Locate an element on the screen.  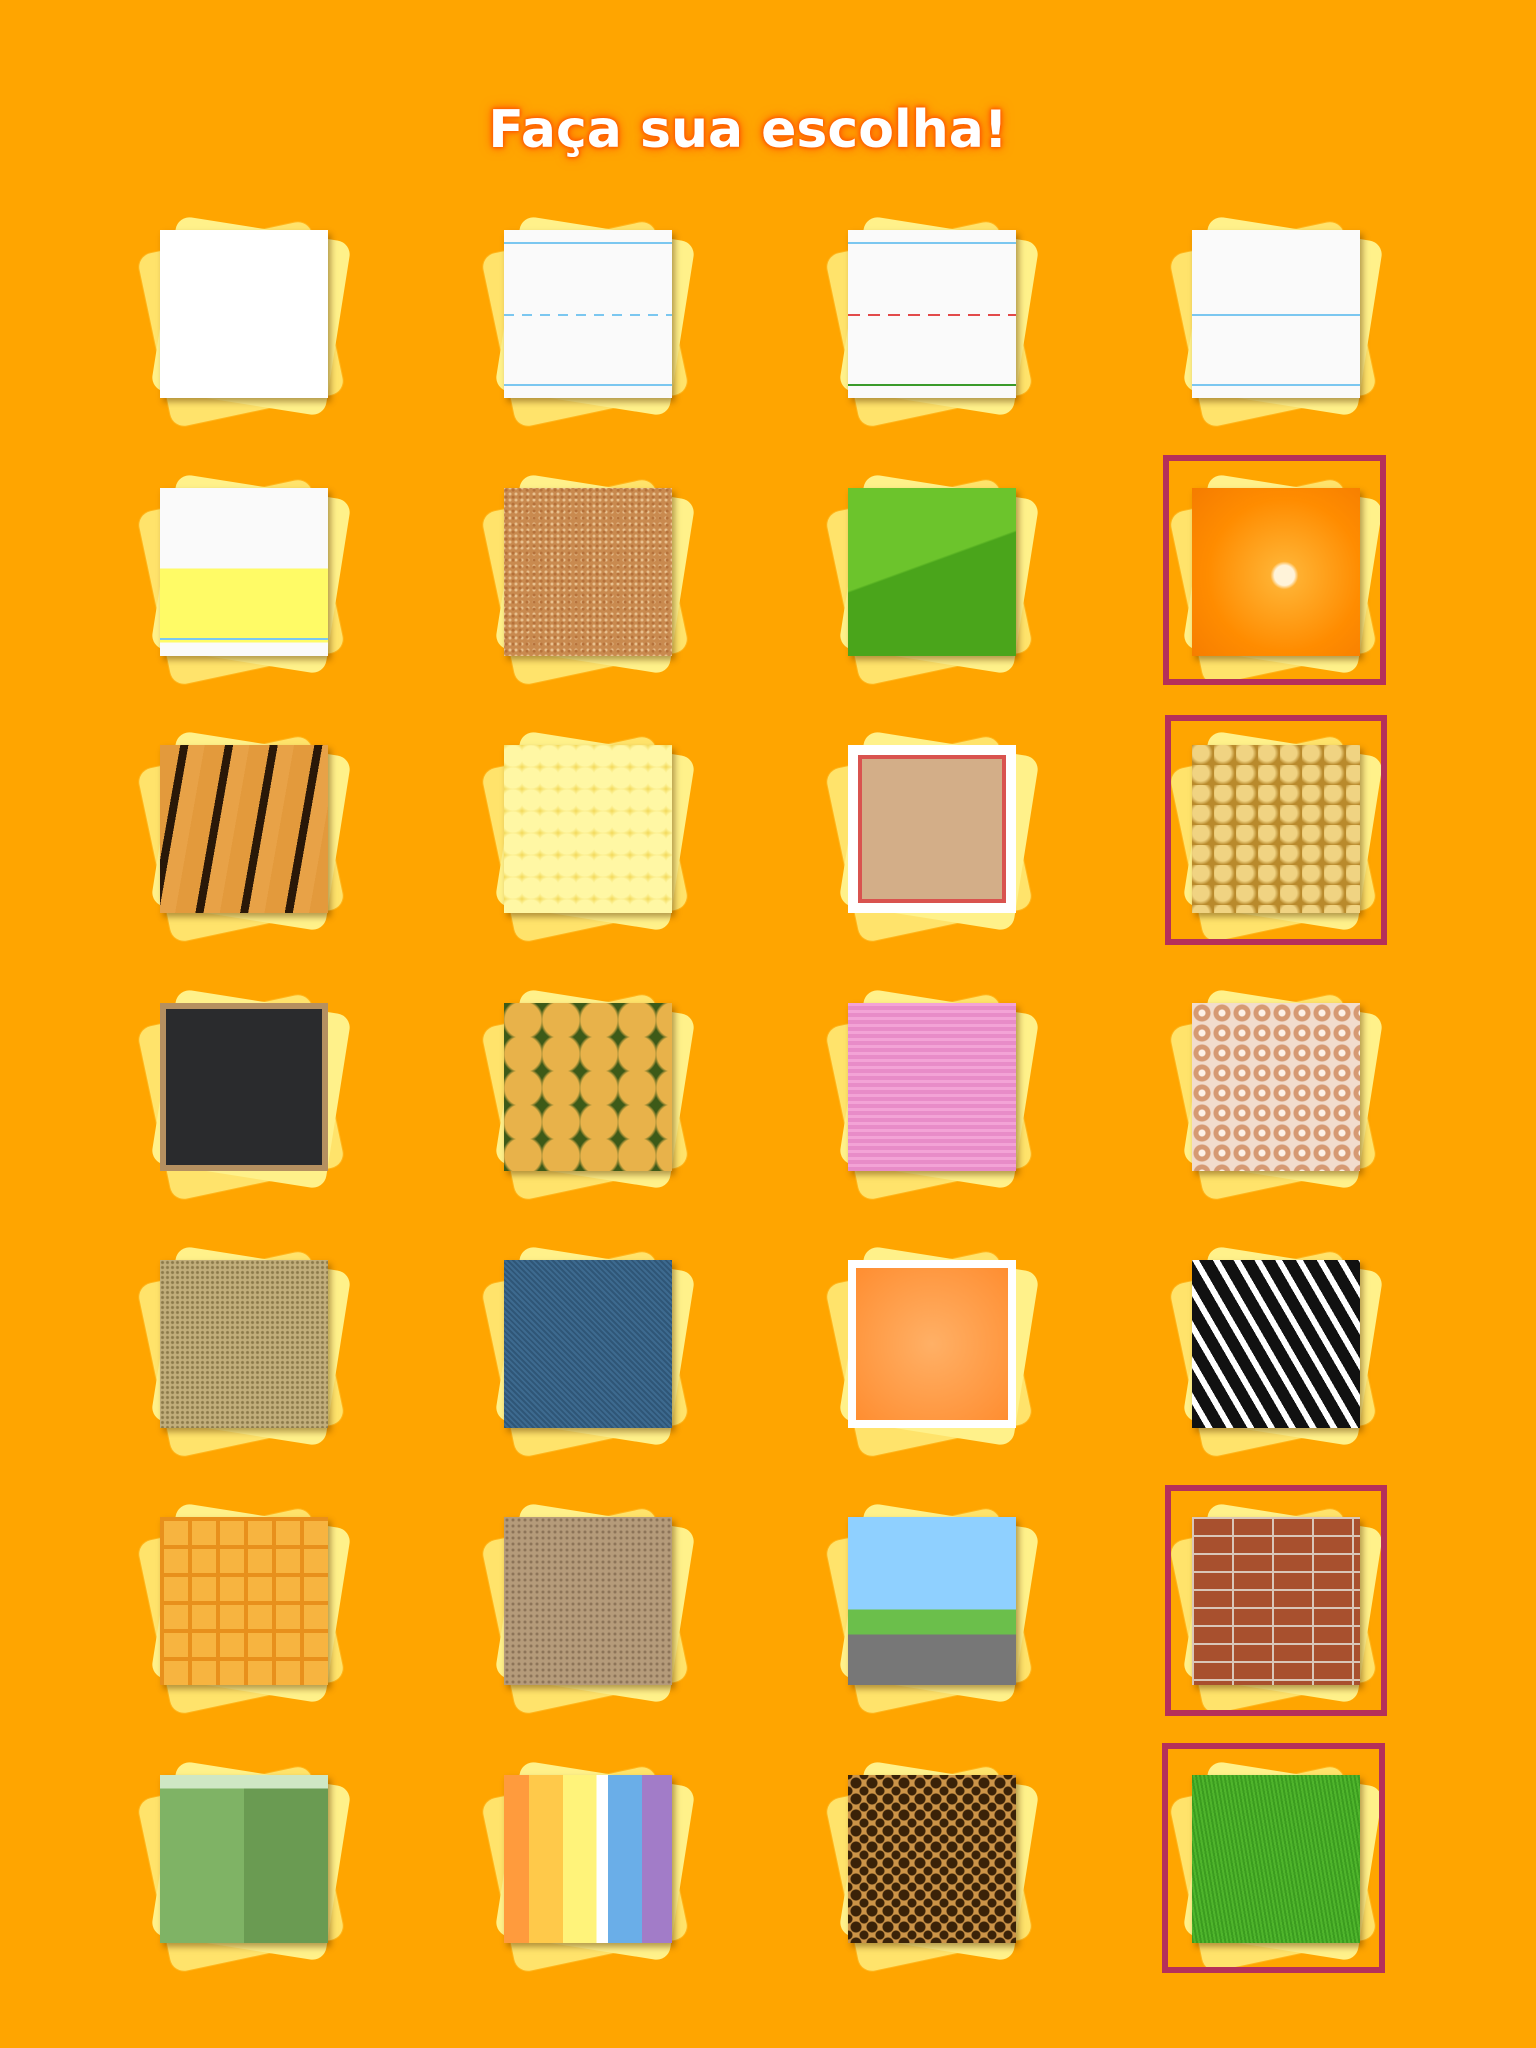
tile-waffle is located at coordinates (244, 1609).